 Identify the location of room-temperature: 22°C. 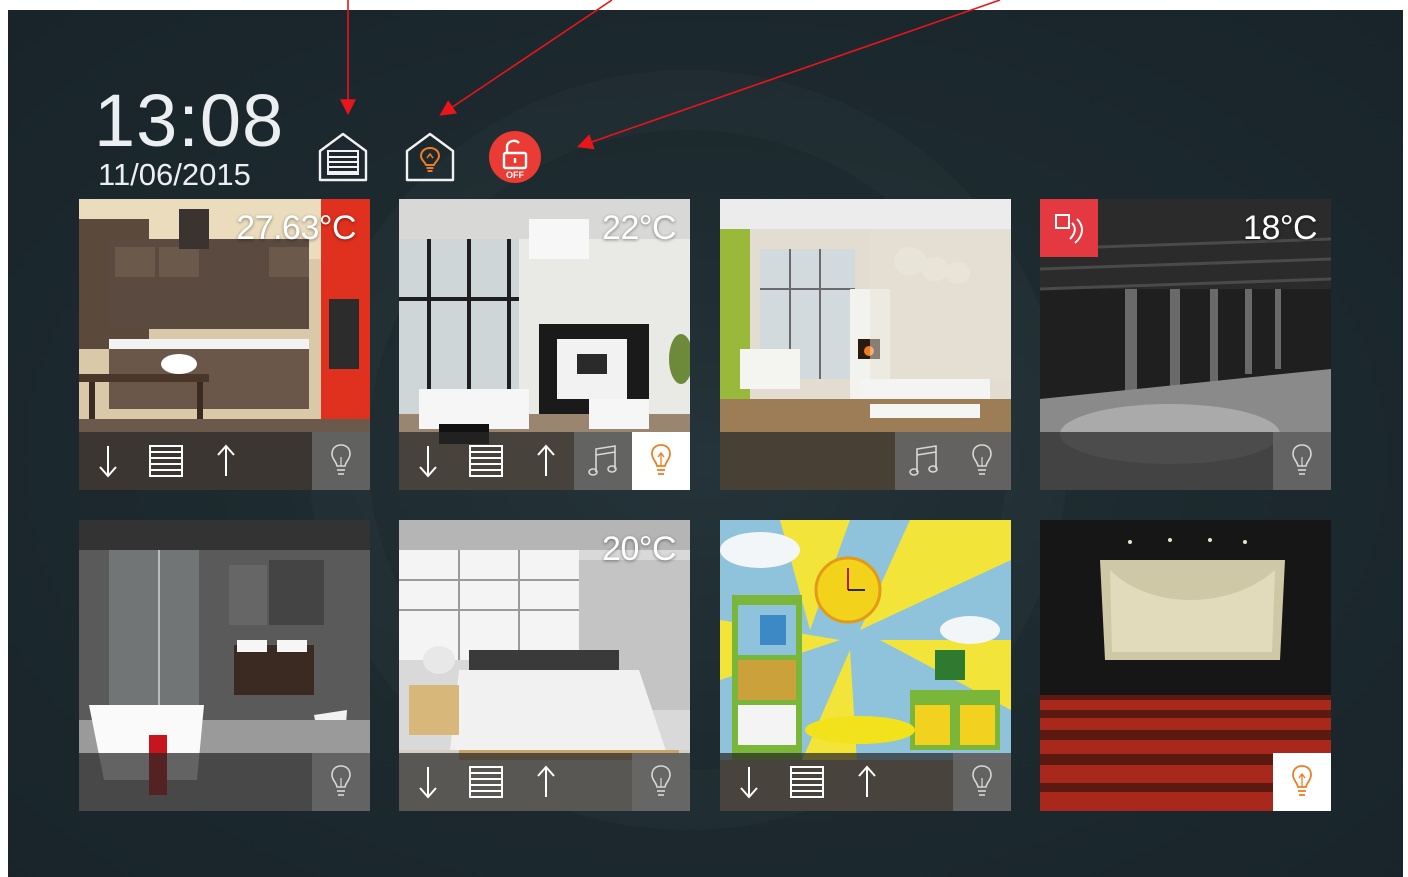
(639, 228).